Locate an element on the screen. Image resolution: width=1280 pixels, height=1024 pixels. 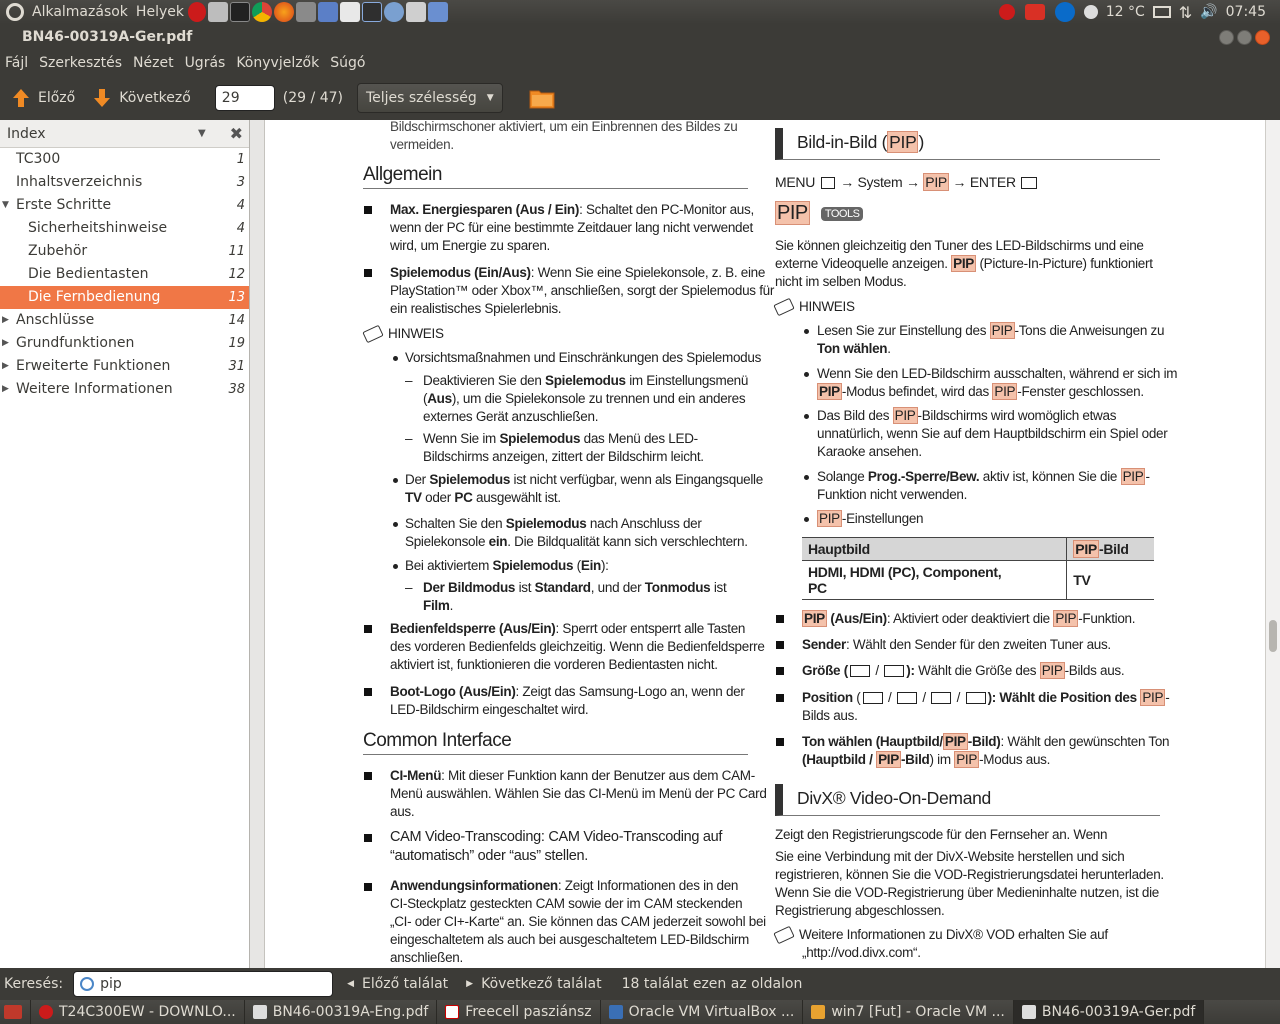
toc-item: ▼ Erste Schritte 4 is located at coordinates (124, 205).